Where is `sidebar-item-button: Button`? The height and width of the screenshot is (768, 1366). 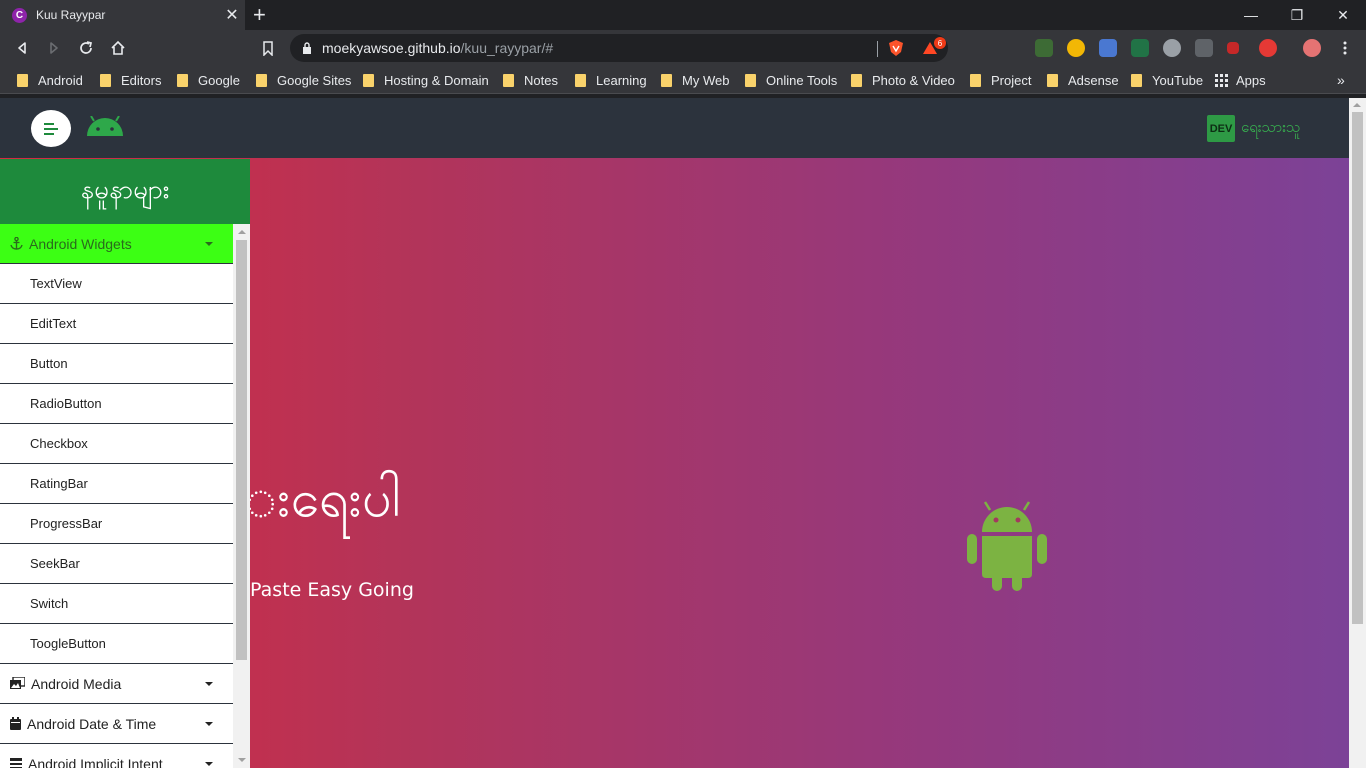
sidebar-item-button: Button is located at coordinates (116, 364).